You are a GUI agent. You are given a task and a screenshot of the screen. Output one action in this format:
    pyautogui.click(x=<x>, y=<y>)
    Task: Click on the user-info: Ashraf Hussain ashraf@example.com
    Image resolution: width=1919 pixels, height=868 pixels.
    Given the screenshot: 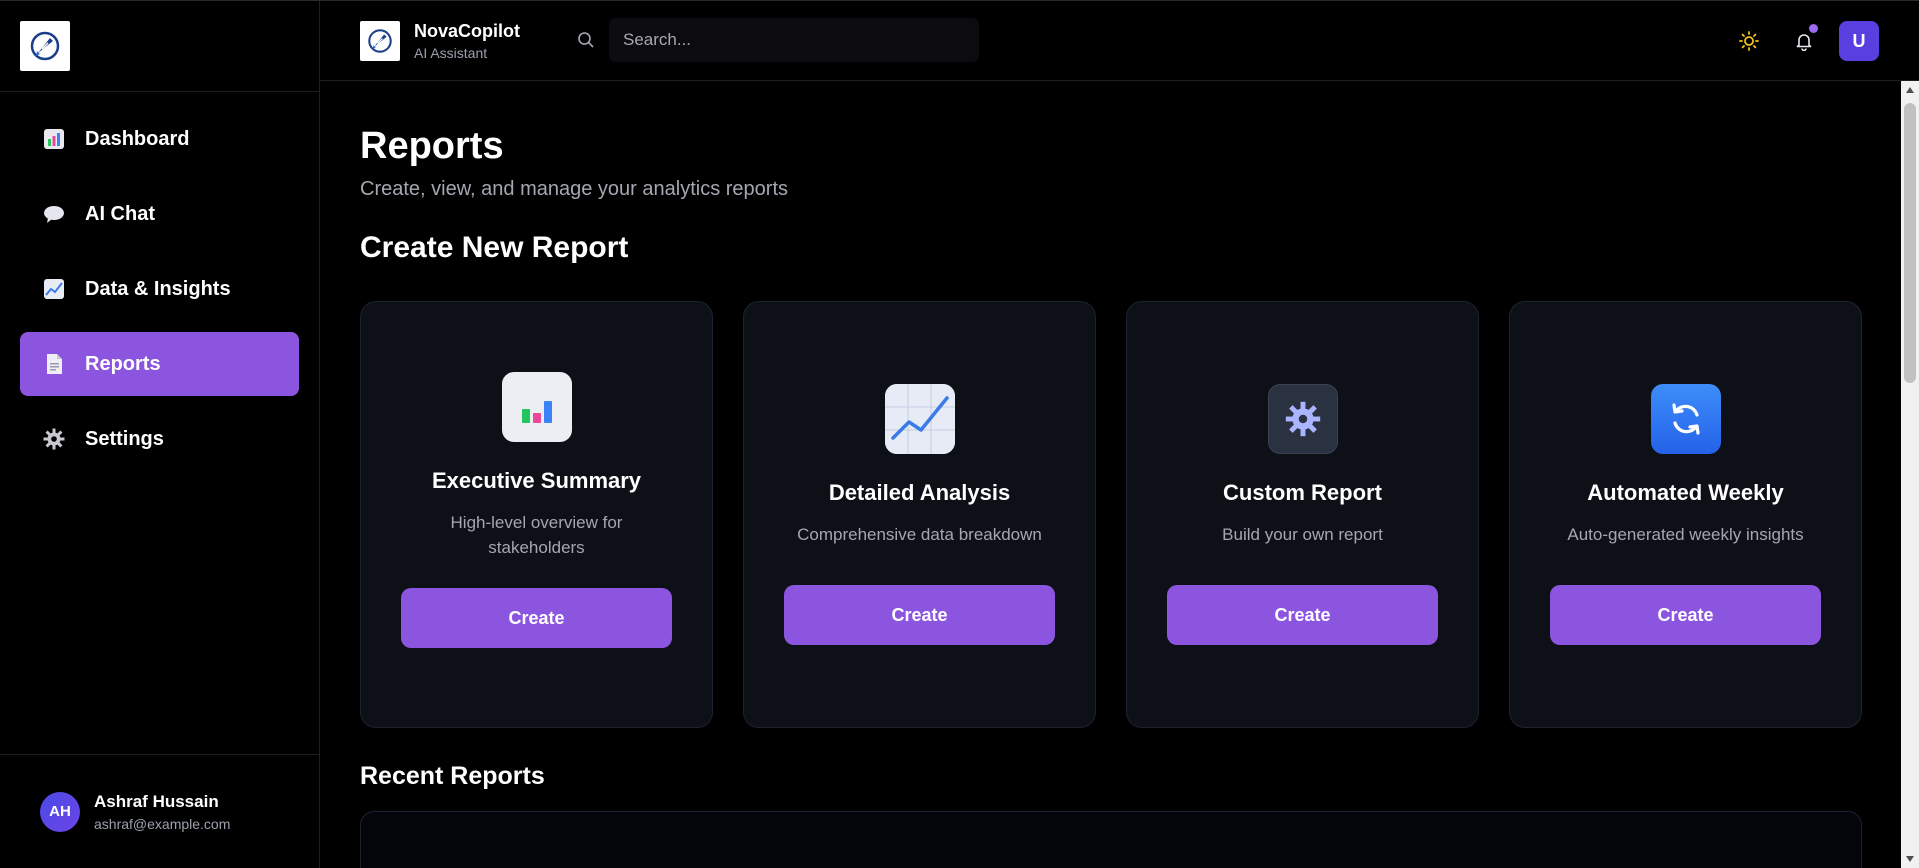 What is the action you would take?
    pyautogui.click(x=162, y=812)
    